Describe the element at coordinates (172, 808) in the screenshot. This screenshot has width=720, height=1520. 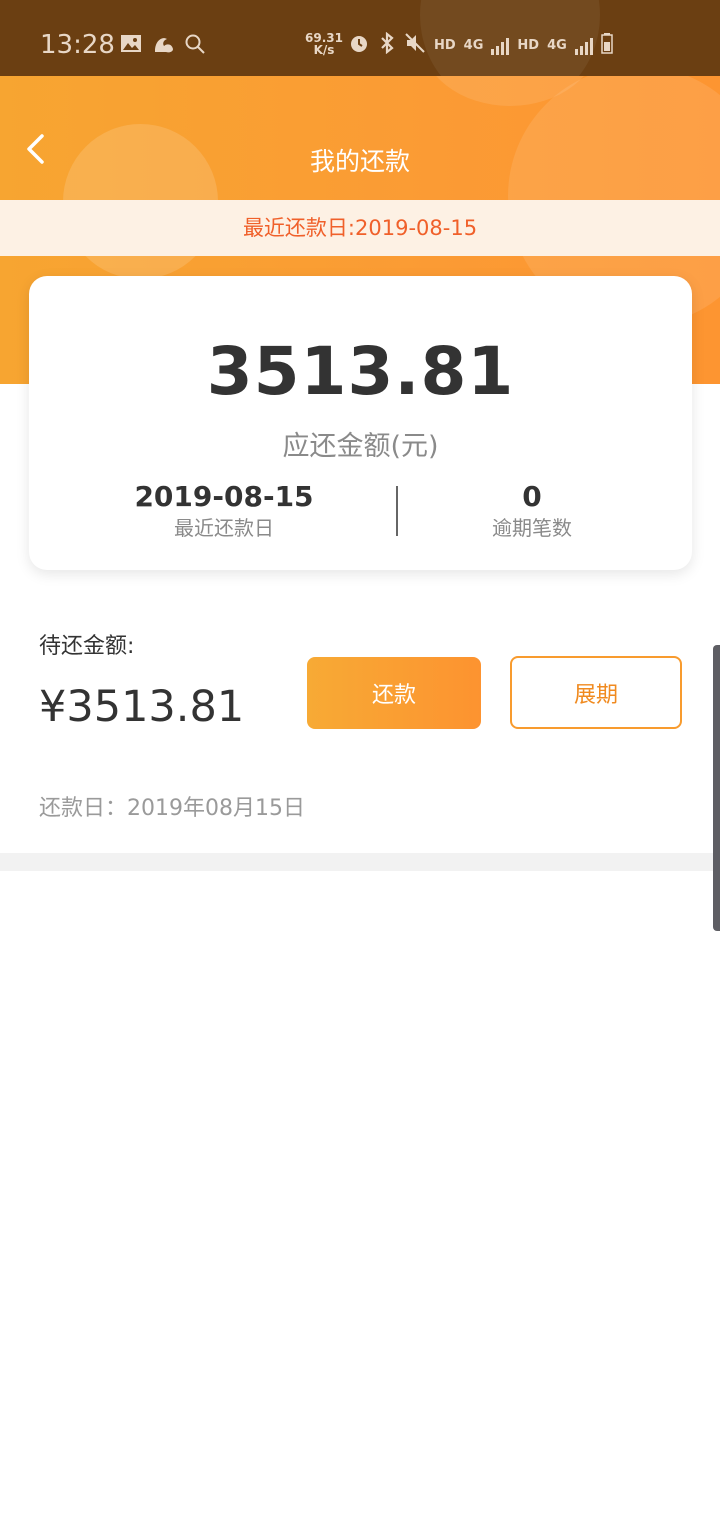
I see `due-date-text: 还款日：2019年08月15日` at that location.